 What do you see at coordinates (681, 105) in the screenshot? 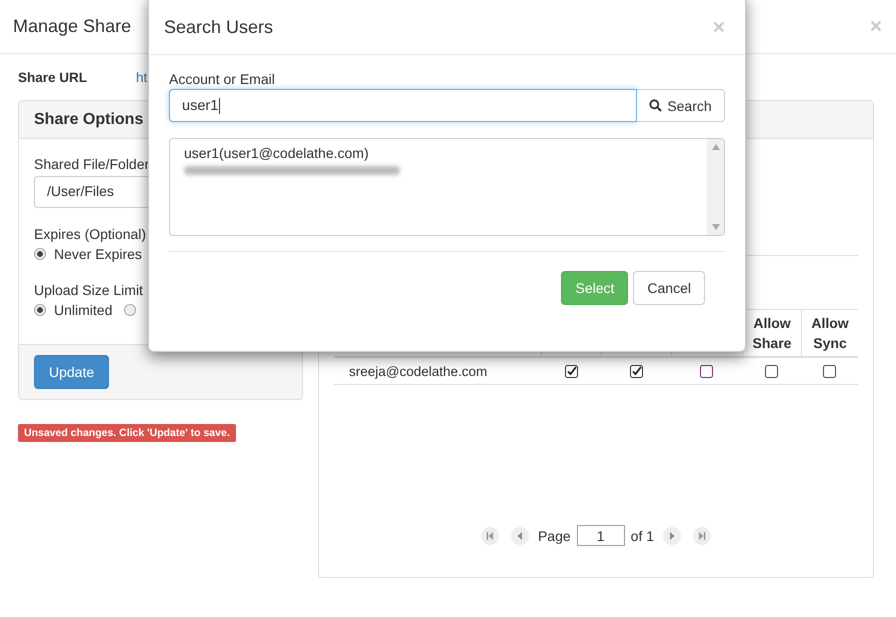
I see `search-button: Search` at bounding box center [681, 105].